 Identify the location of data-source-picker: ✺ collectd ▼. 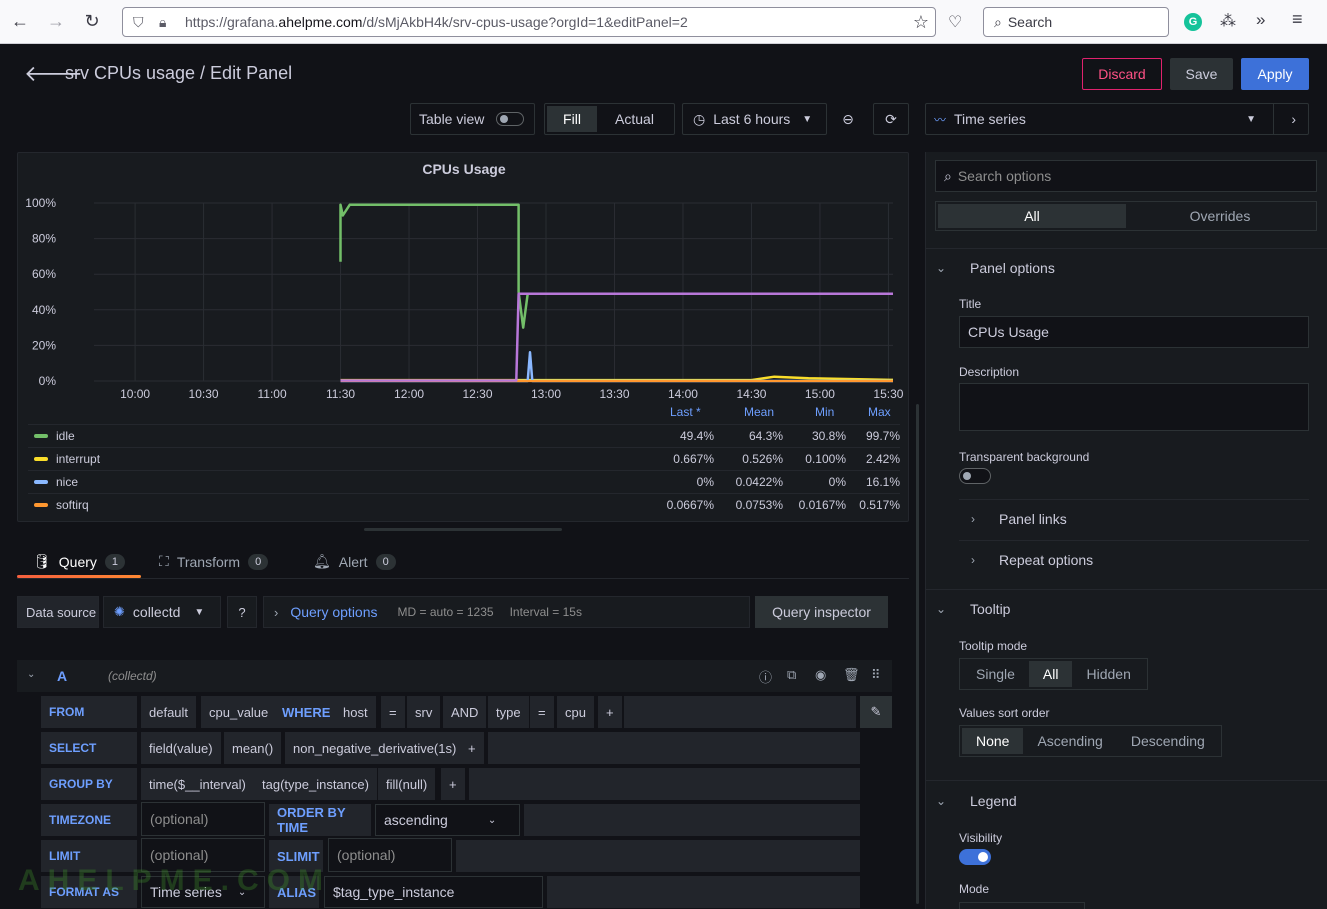
(162, 612).